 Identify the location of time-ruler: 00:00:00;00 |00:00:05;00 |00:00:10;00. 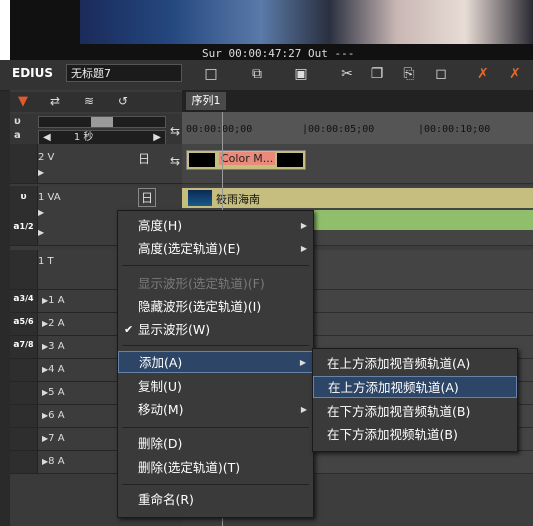
(357, 128).